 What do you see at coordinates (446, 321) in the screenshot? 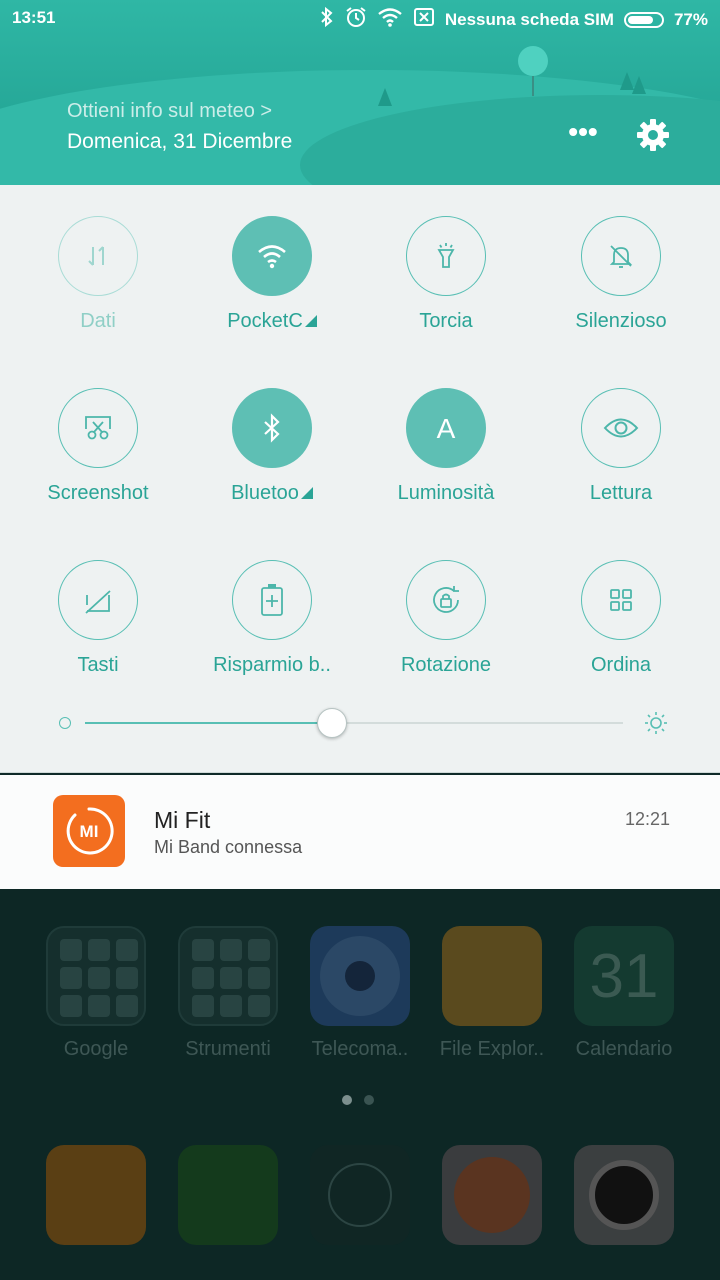
I see `quick-tile-label: Torcia` at bounding box center [446, 321].